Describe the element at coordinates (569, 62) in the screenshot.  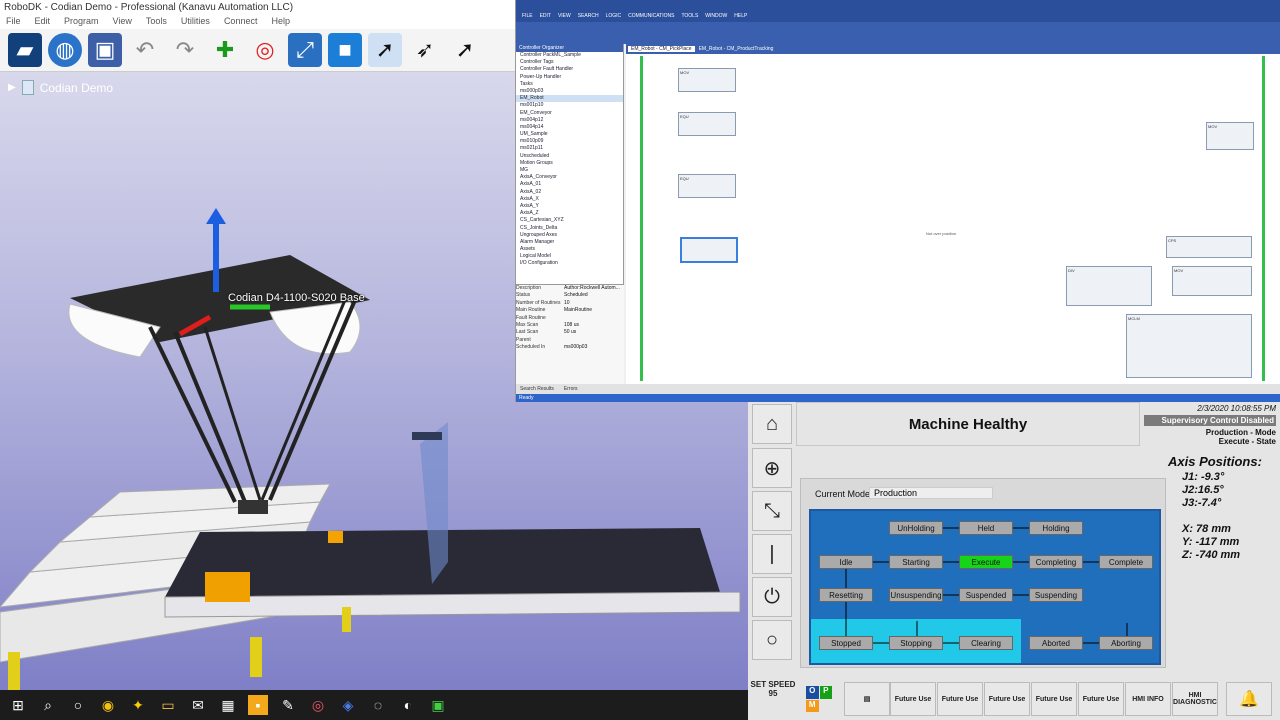
I see `organizer-item: Controller Tags` at that location.